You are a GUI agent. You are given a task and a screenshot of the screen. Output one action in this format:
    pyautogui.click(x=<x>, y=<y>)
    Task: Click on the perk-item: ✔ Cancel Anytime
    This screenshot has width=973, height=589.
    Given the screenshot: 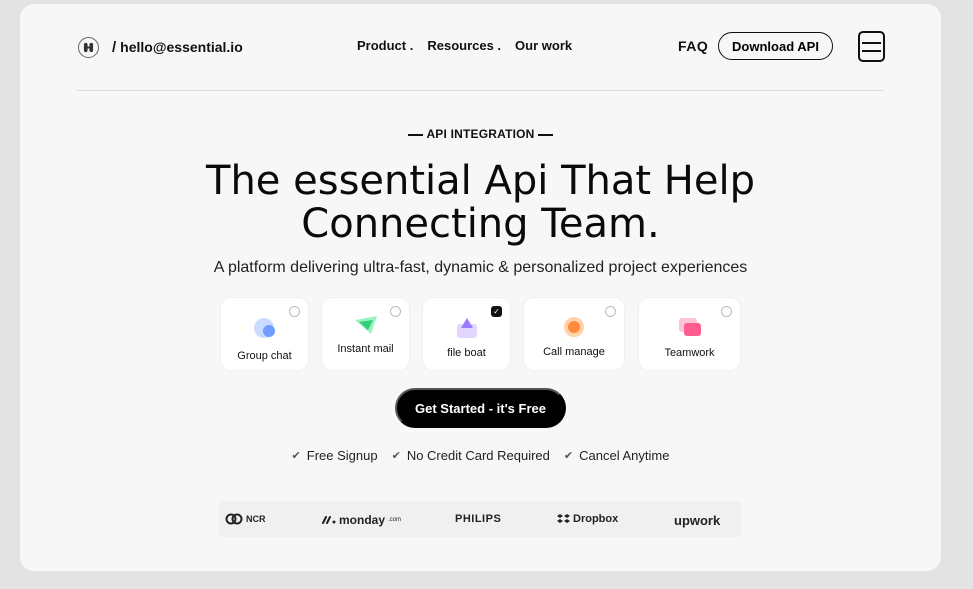 What is the action you would take?
    pyautogui.click(x=617, y=455)
    